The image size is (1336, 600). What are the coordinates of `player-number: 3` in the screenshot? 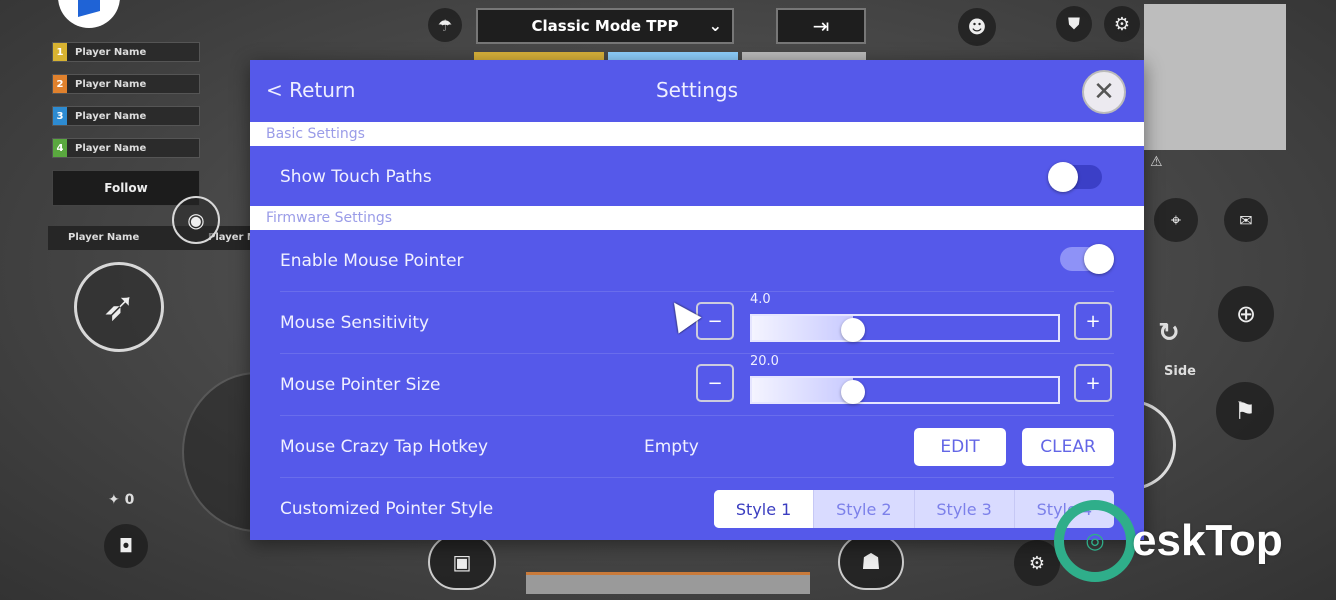 It's located at (60, 116).